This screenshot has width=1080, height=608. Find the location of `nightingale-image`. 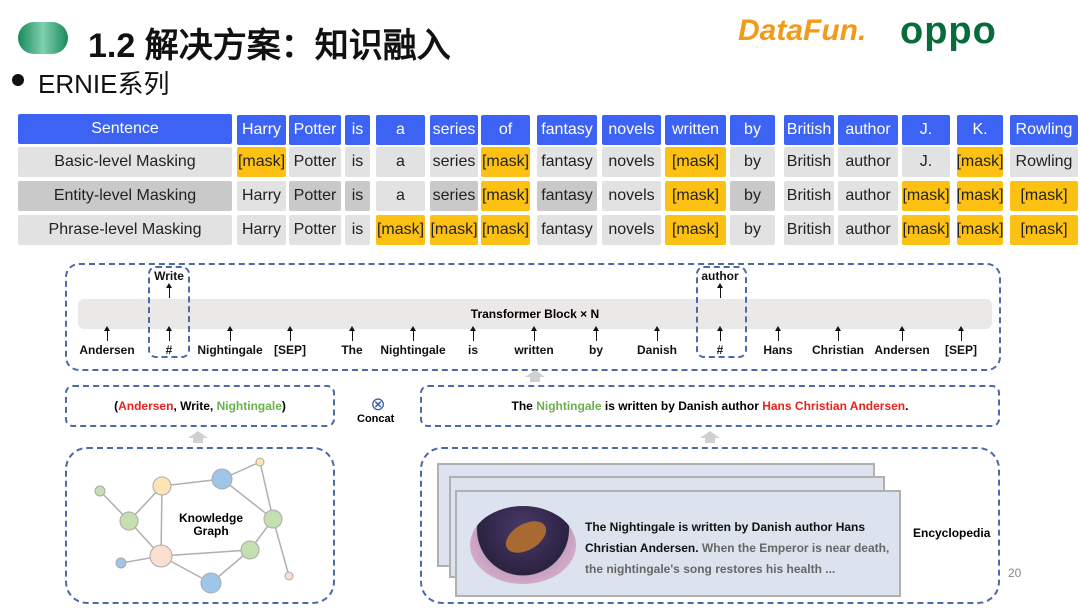

nightingale-image is located at coordinates (523, 545).